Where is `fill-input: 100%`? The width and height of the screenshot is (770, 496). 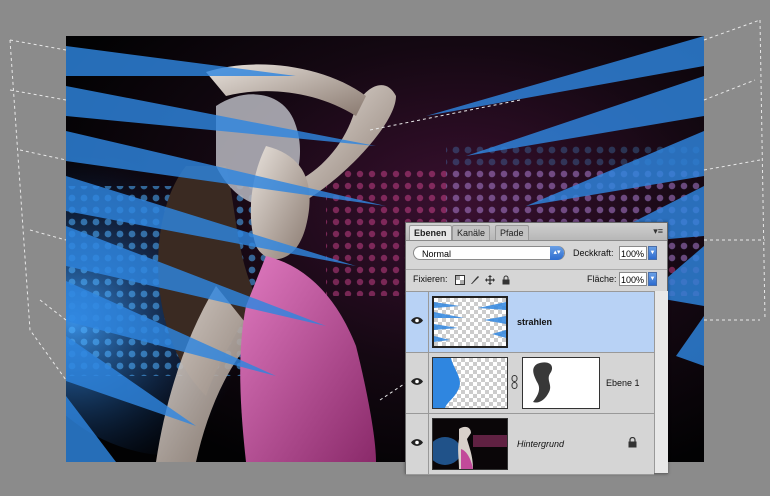
fill-input: 100% is located at coordinates (633, 279).